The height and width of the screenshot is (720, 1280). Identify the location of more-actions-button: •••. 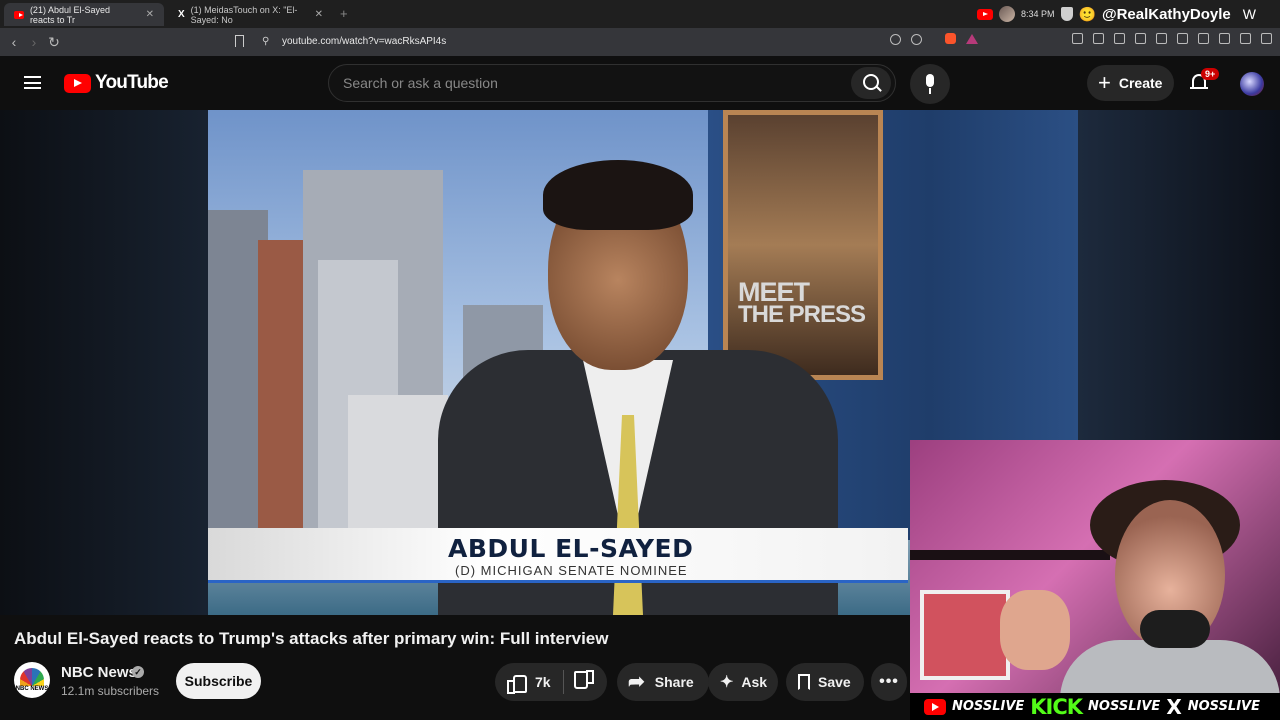
(889, 682).